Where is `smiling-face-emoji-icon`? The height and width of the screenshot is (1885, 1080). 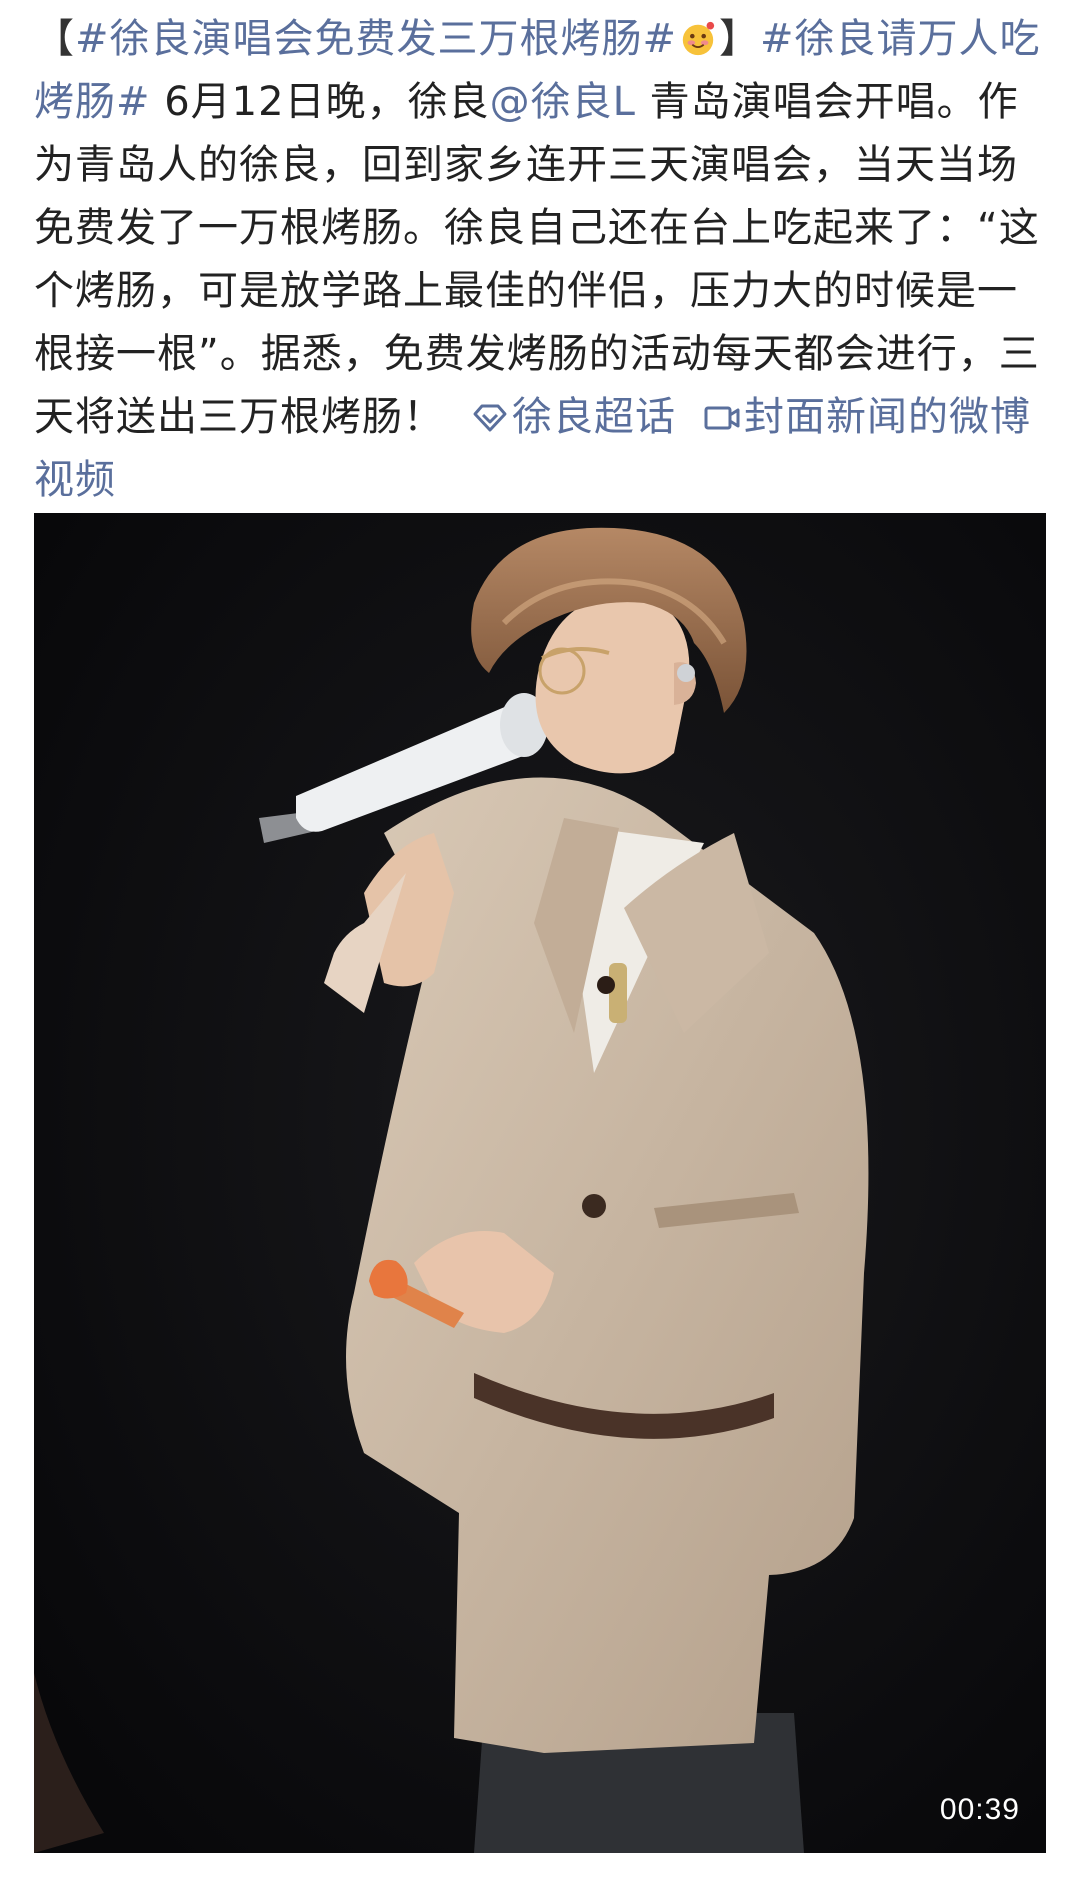 smiling-face-emoji-icon is located at coordinates (698, 35).